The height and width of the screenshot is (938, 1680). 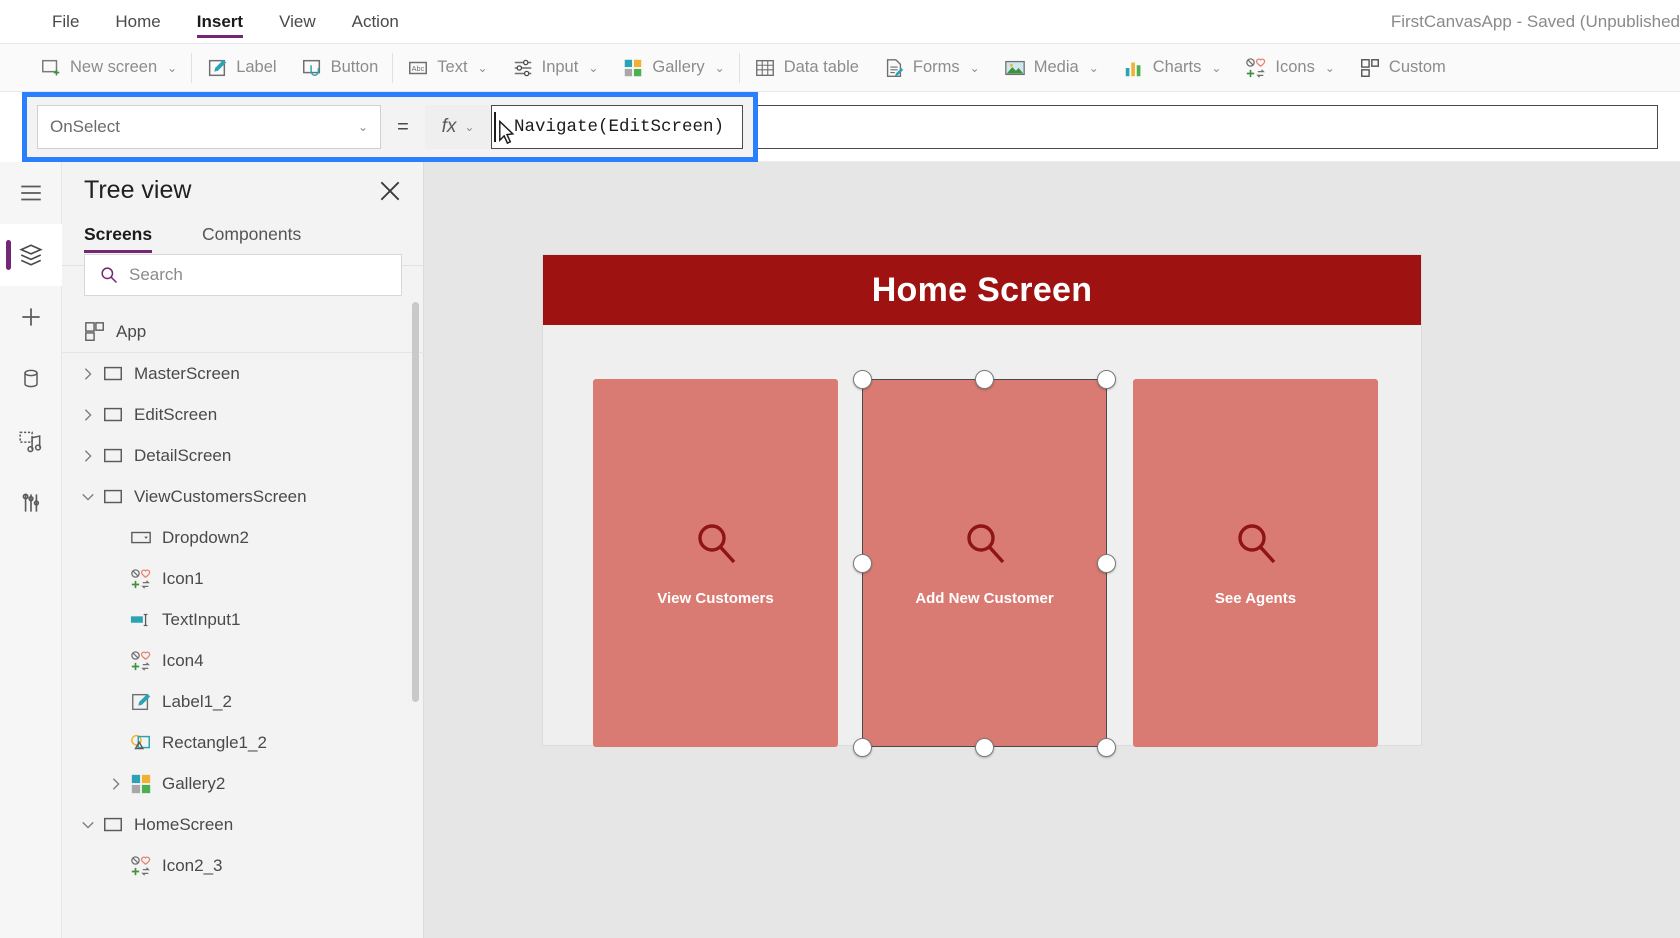 I want to click on data-table-icon, so click(x=764, y=67).